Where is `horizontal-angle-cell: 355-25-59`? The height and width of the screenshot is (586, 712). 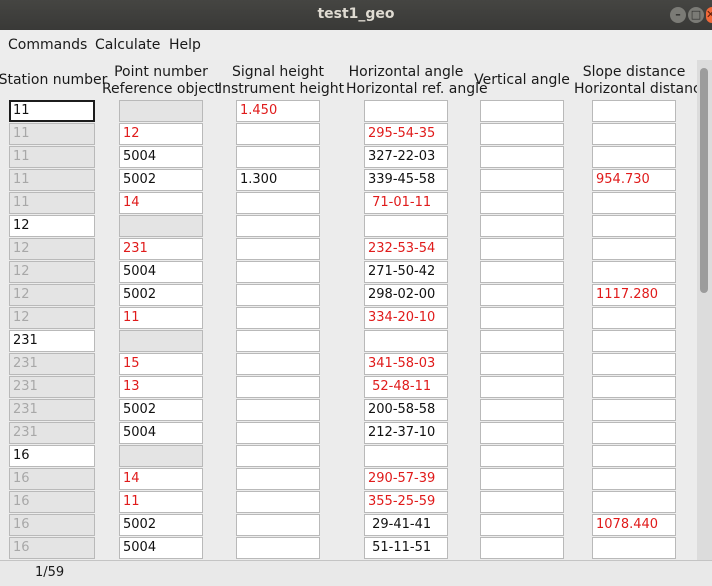
horizontal-angle-cell: 355-25-59 is located at coordinates (406, 502).